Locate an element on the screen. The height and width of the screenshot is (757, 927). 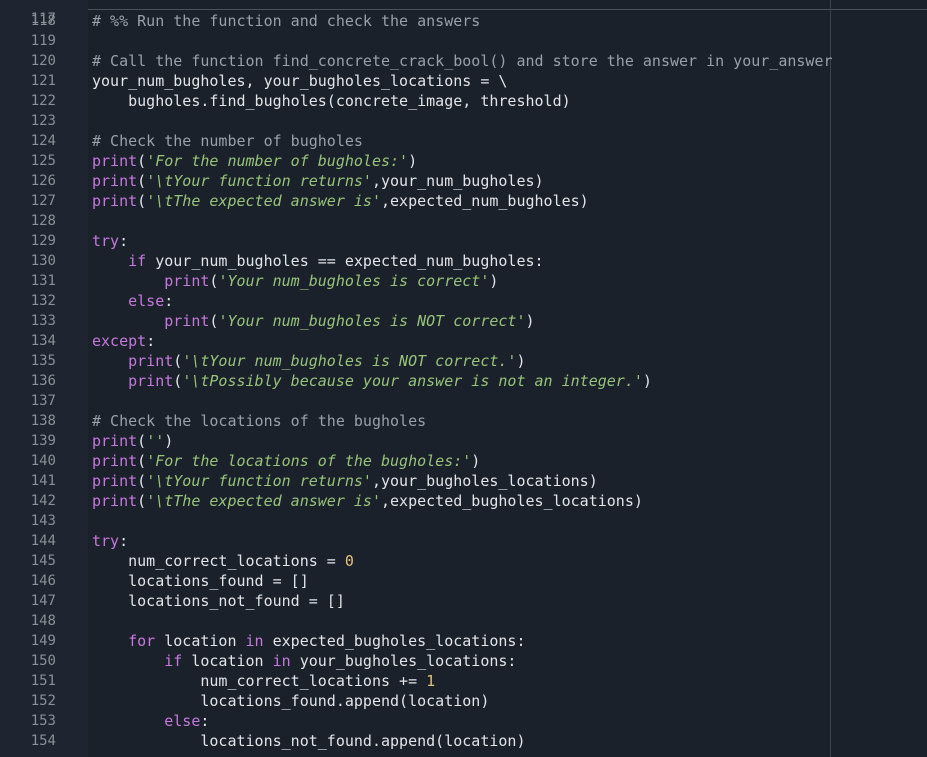
code-line: 138 # Check the locations of the bugholes is located at coordinates (463, 421).